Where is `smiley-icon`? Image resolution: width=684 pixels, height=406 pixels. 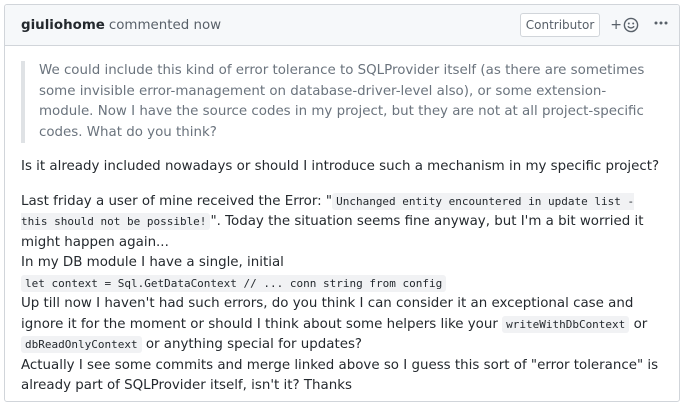 smiley-icon is located at coordinates (631, 25).